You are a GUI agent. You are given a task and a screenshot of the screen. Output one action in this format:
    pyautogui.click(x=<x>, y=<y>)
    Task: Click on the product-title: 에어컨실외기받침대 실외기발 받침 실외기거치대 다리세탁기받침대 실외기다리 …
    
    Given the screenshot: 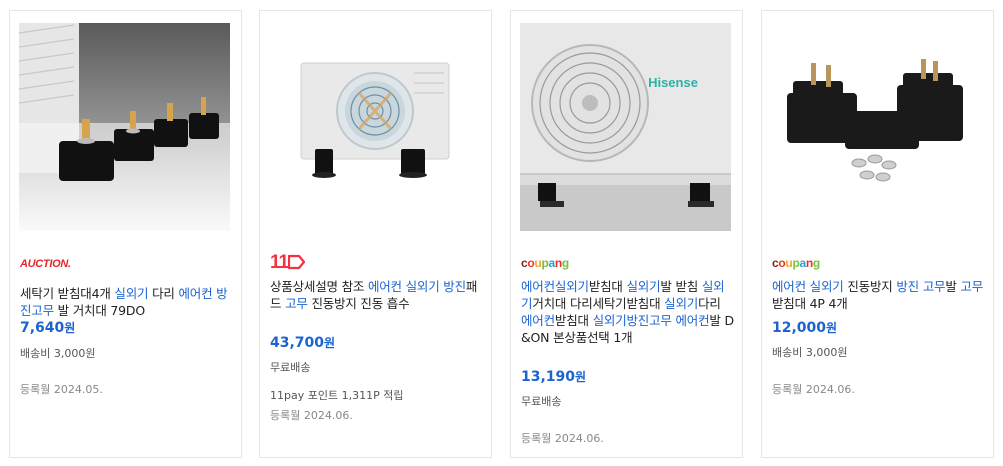 What is the action you would take?
    pyautogui.click(x=628, y=312)
    